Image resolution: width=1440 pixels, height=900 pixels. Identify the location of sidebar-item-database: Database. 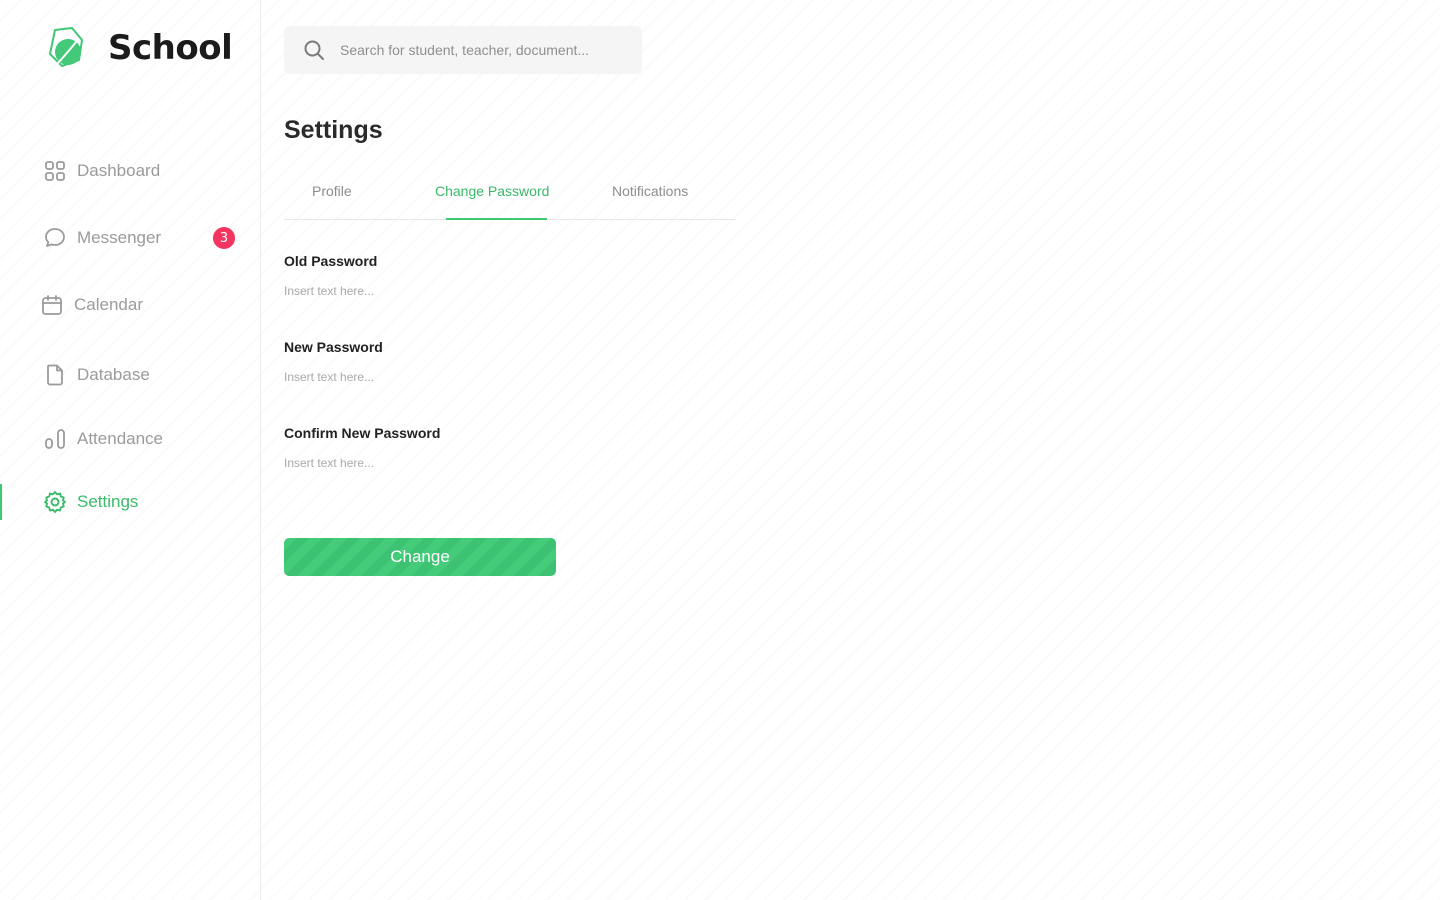
(130, 375).